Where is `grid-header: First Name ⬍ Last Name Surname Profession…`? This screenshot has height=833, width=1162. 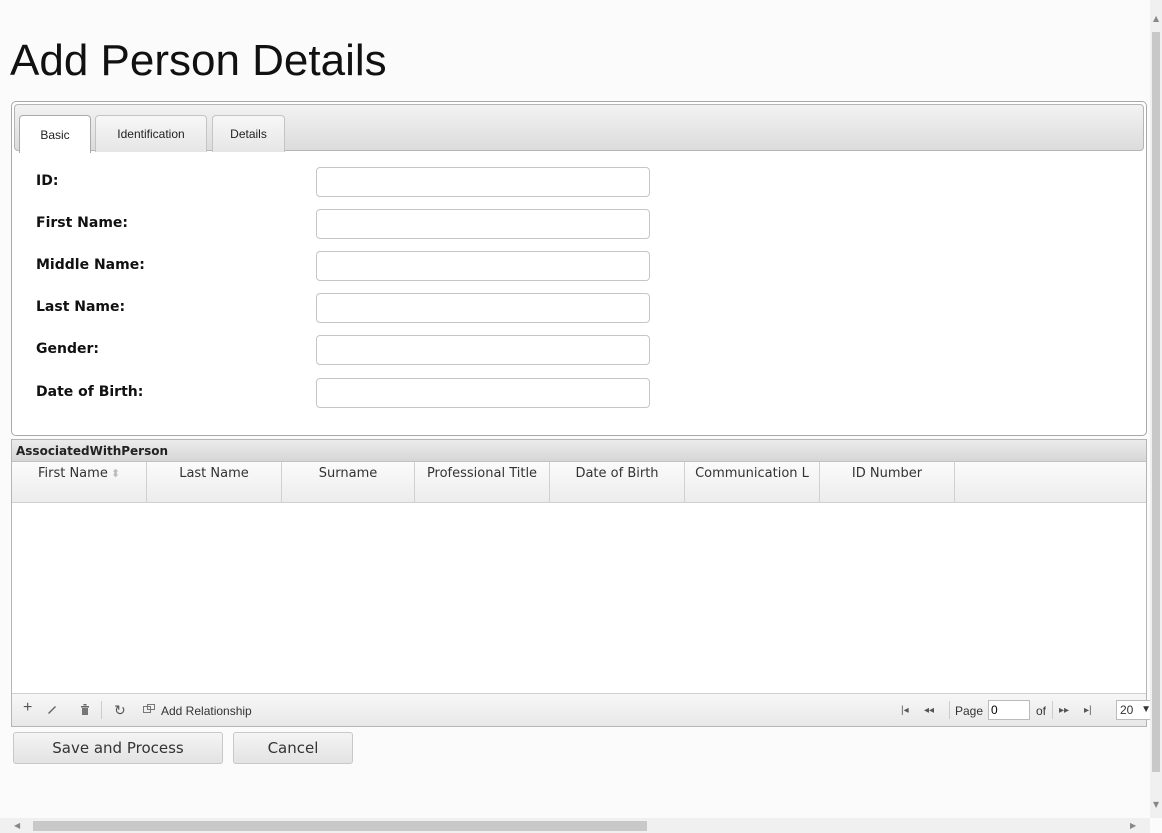 grid-header: First Name ⬍ Last Name Surname Profession… is located at coordinates (579, 482).